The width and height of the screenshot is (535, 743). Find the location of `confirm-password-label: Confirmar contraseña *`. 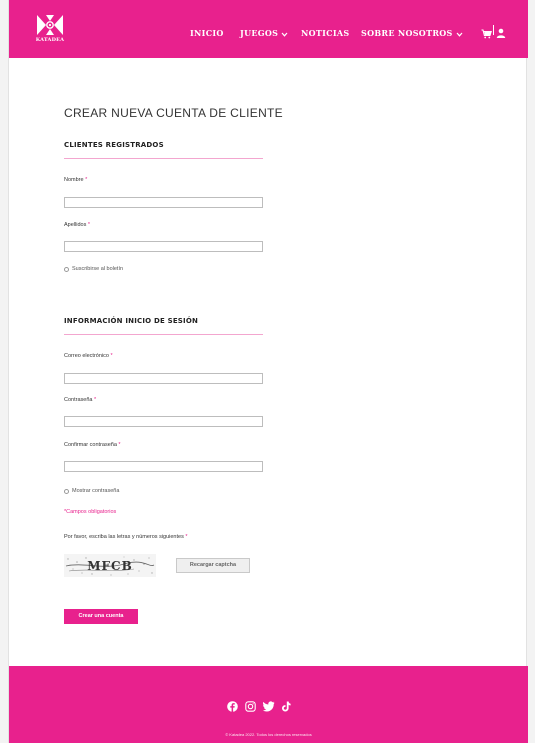

confirm-password-label: Confirmar contraseña * is located at coordinates (92, 445).